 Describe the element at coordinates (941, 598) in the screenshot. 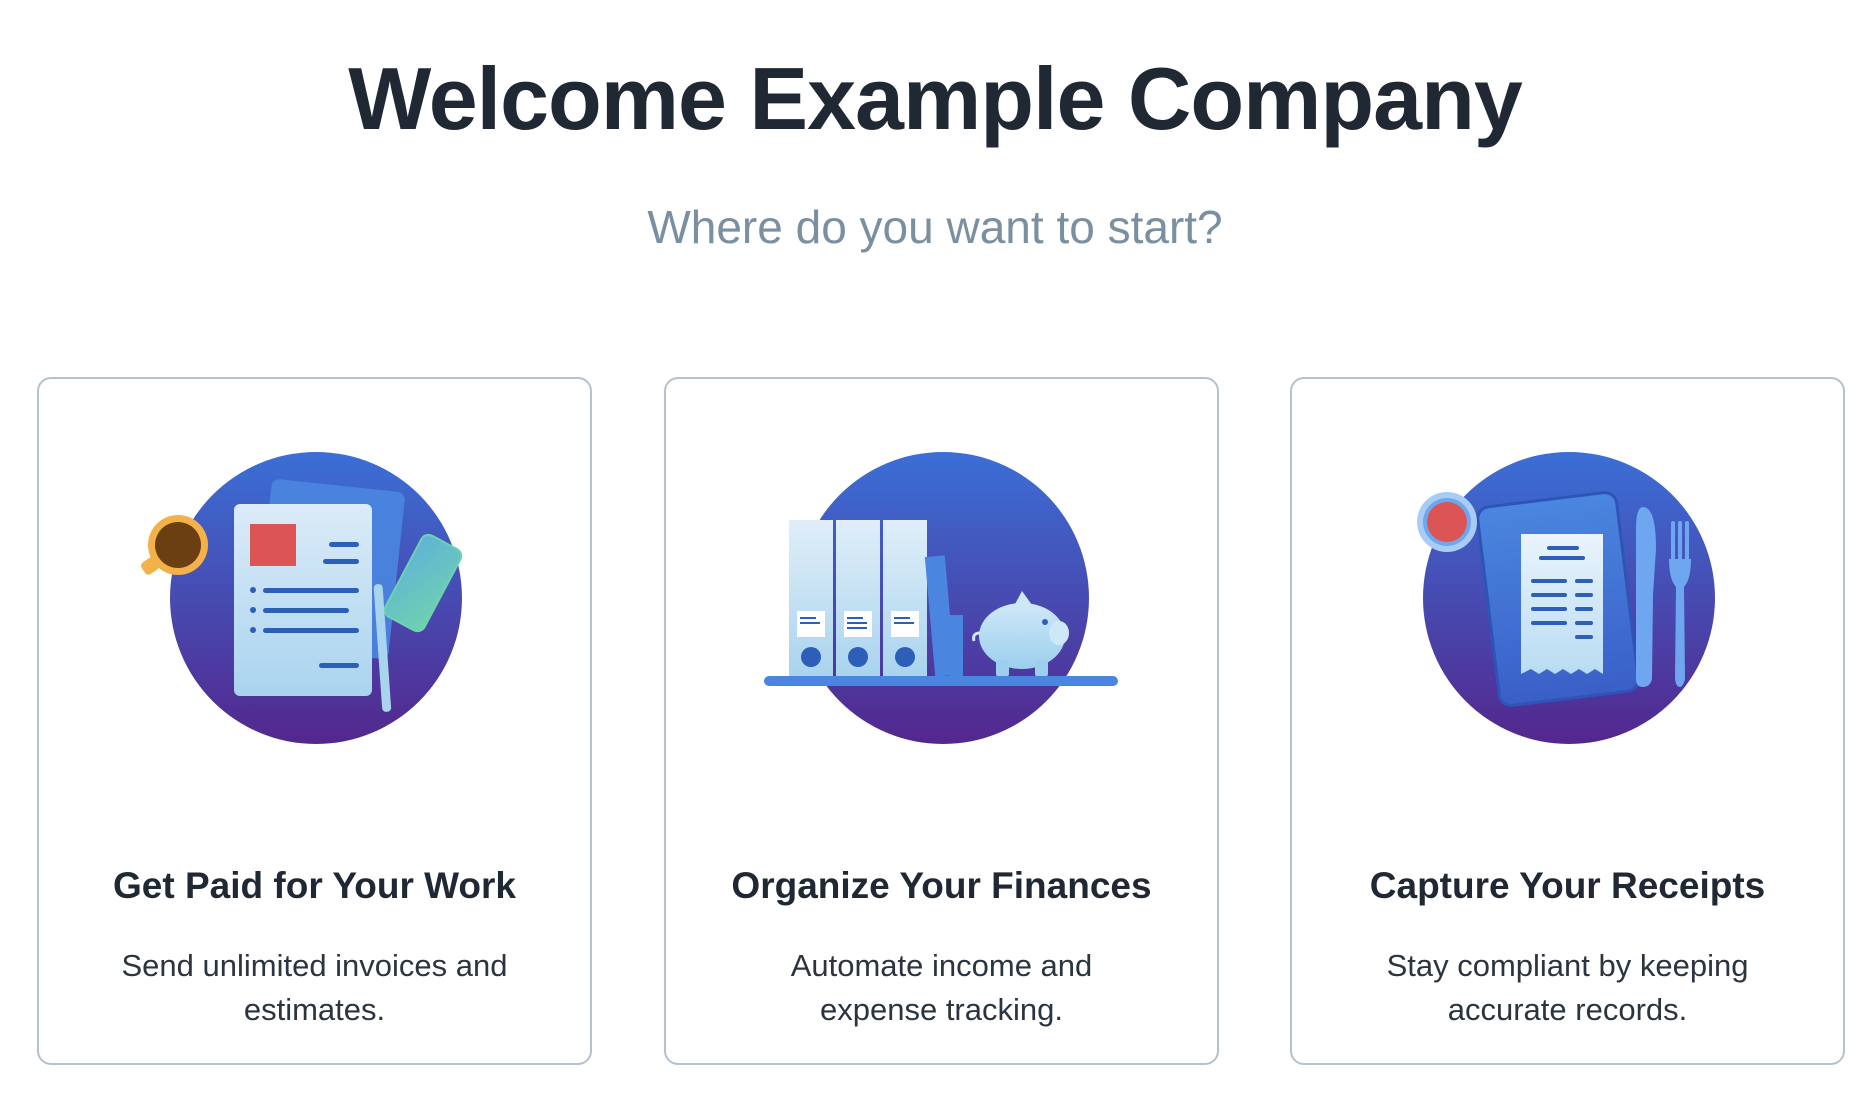

I see `finance-binders-illustration-icon` at that location.